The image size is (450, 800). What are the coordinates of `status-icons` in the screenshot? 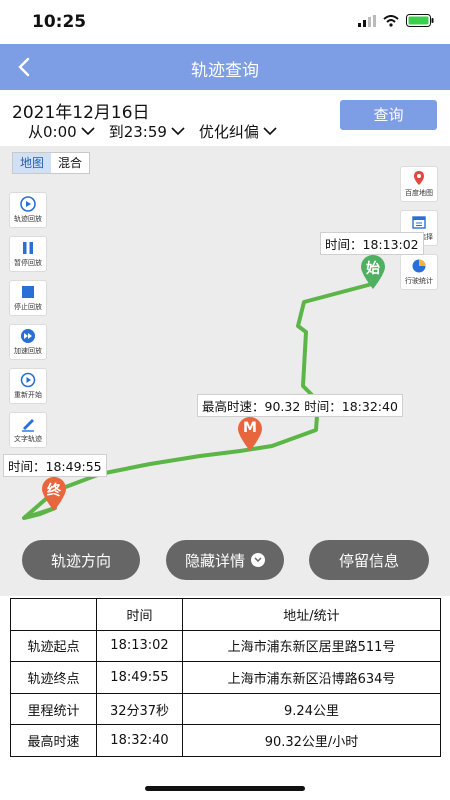 It's located at (396, 20).